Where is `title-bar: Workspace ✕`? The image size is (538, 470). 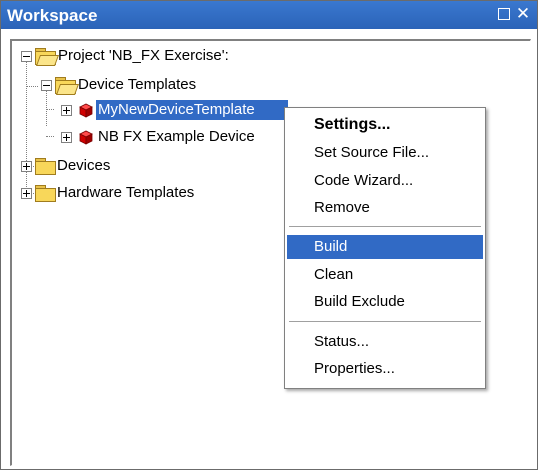 title-bar: Workspace ✕ is located at coordinates (269, 15).